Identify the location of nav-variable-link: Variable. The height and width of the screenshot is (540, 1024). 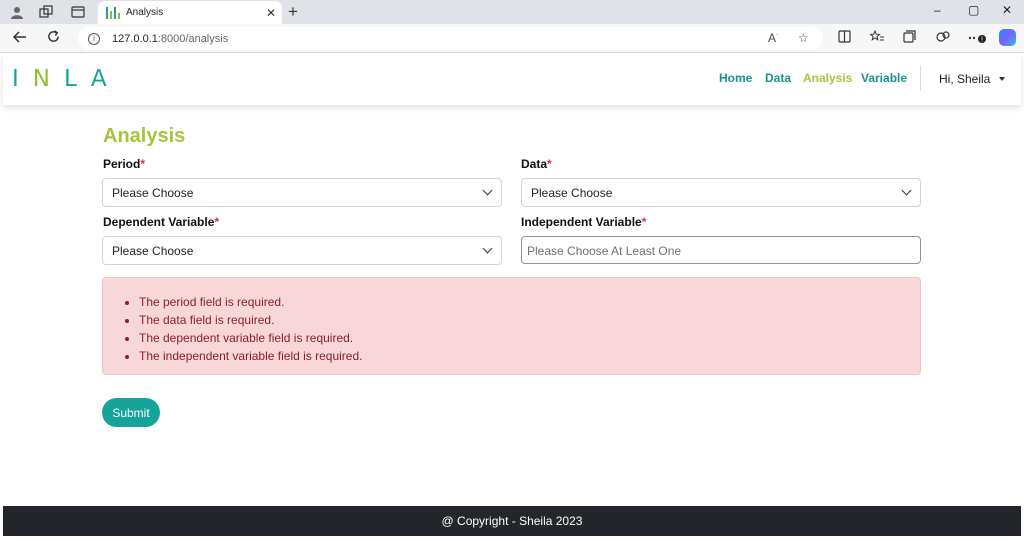
(884, 78).